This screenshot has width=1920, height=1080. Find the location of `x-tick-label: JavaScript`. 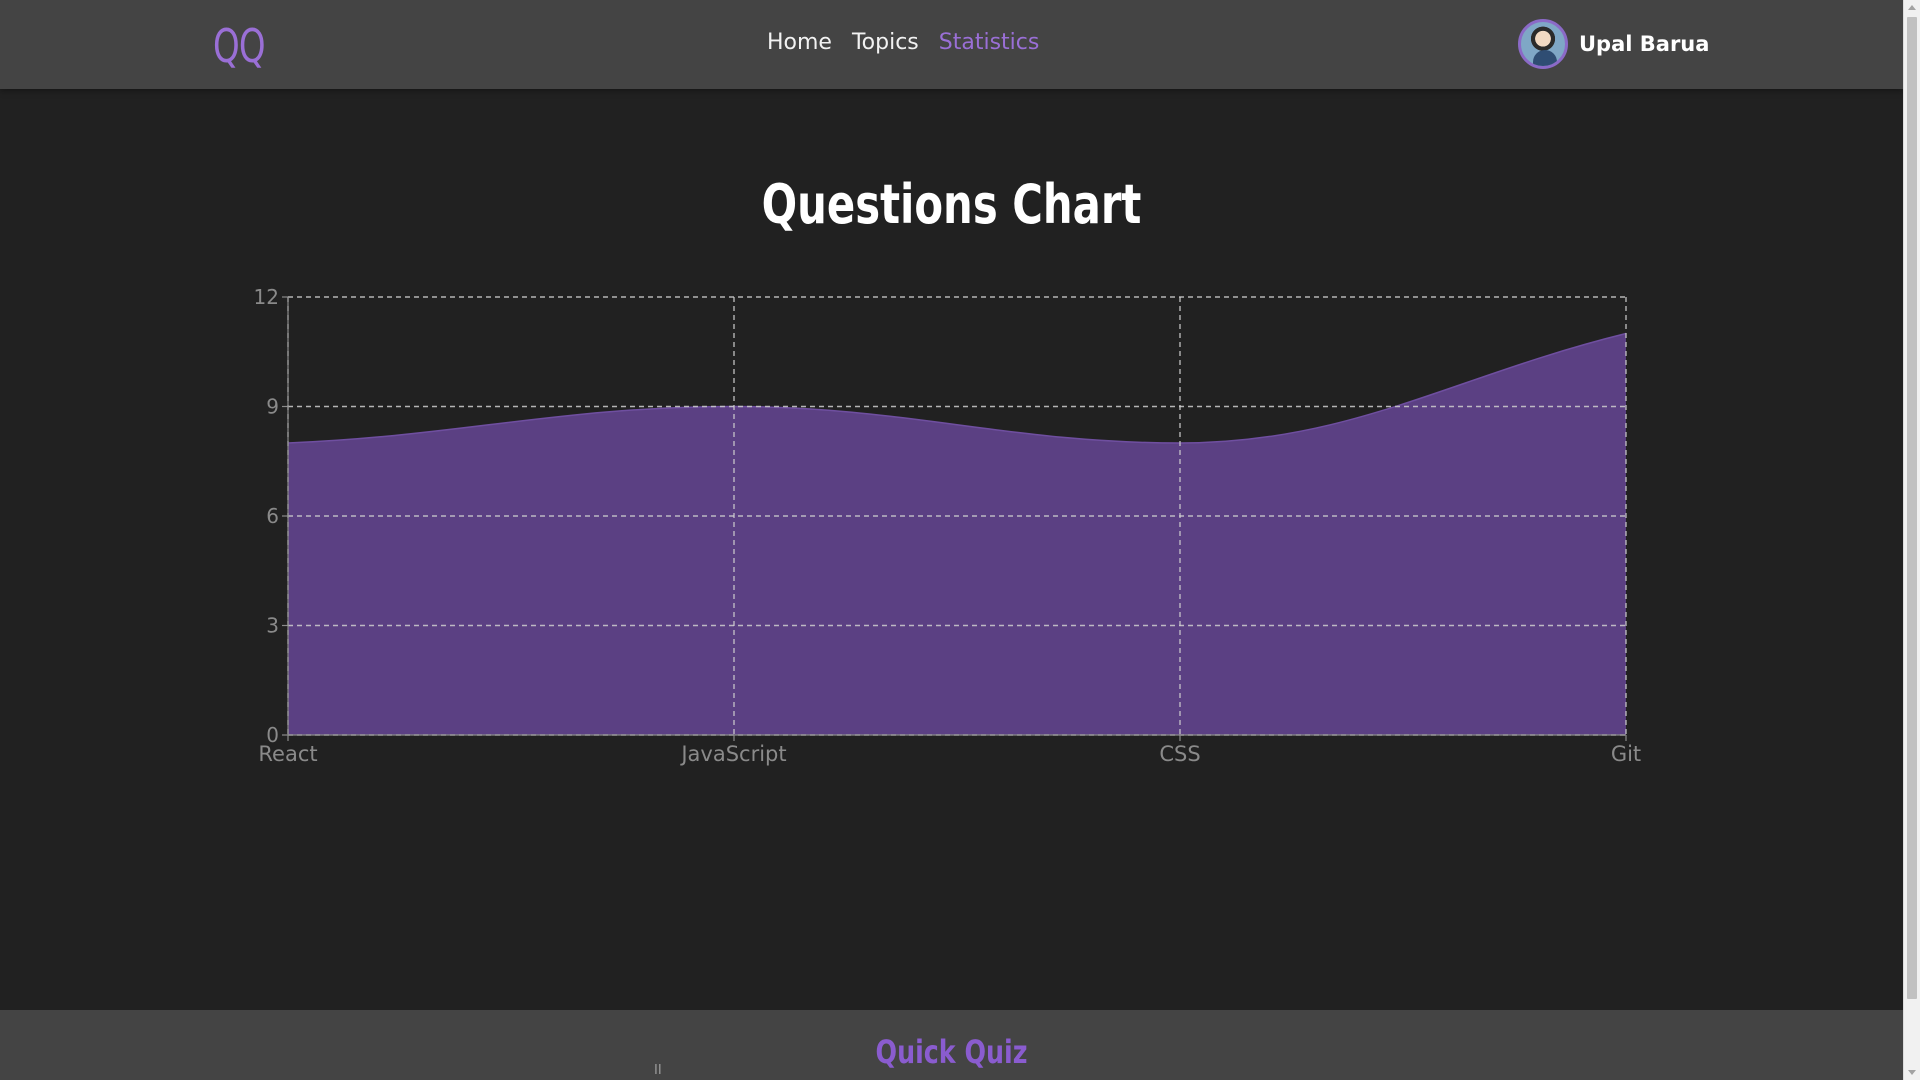

x-tick-label: JavaScript is located at coordinates (732, 754).